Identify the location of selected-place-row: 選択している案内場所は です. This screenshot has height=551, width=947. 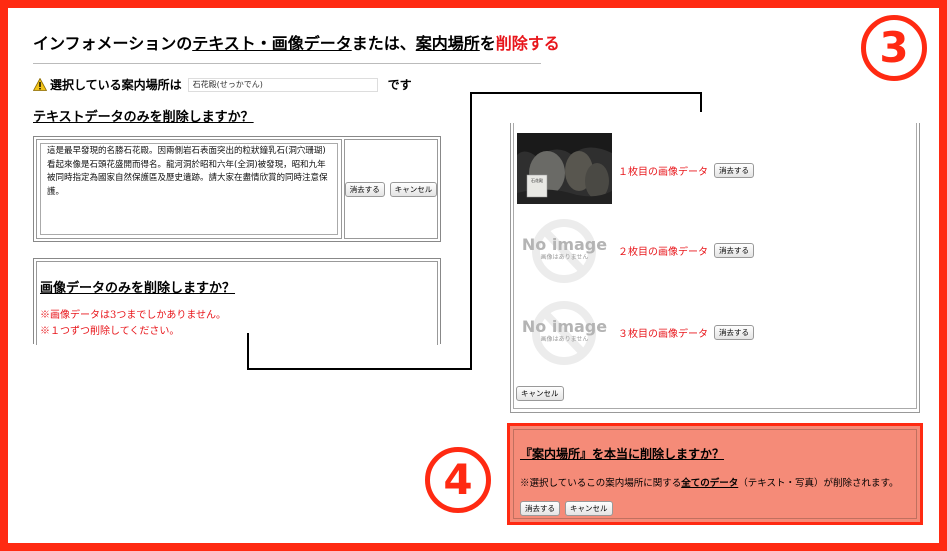
(222, 84).